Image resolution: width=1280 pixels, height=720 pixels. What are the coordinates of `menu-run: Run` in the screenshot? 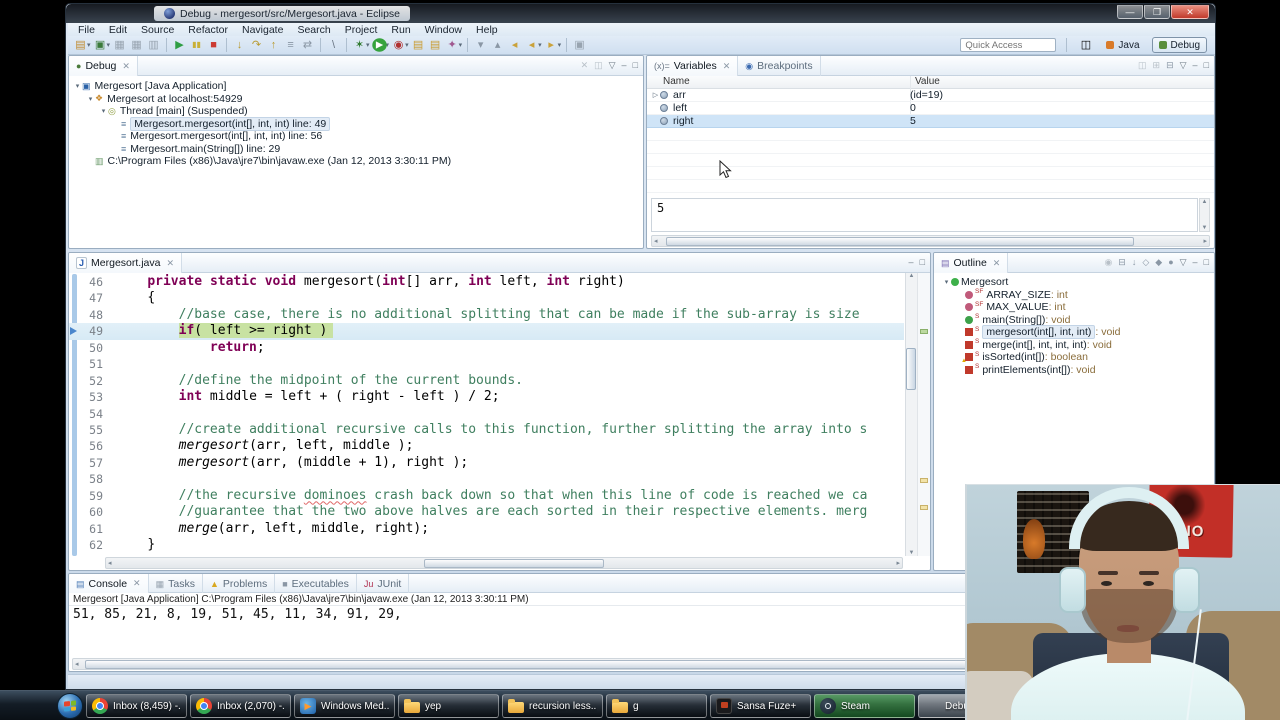 It's located at (400, 30).